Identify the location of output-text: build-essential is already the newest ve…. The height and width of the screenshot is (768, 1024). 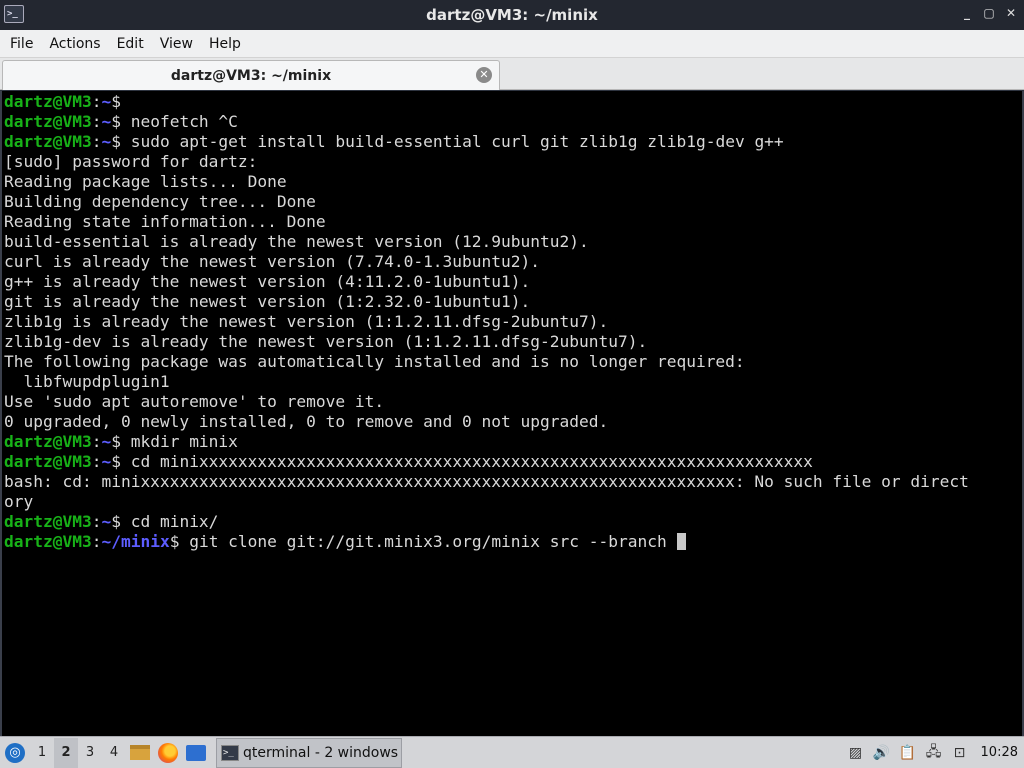
(296, 241).